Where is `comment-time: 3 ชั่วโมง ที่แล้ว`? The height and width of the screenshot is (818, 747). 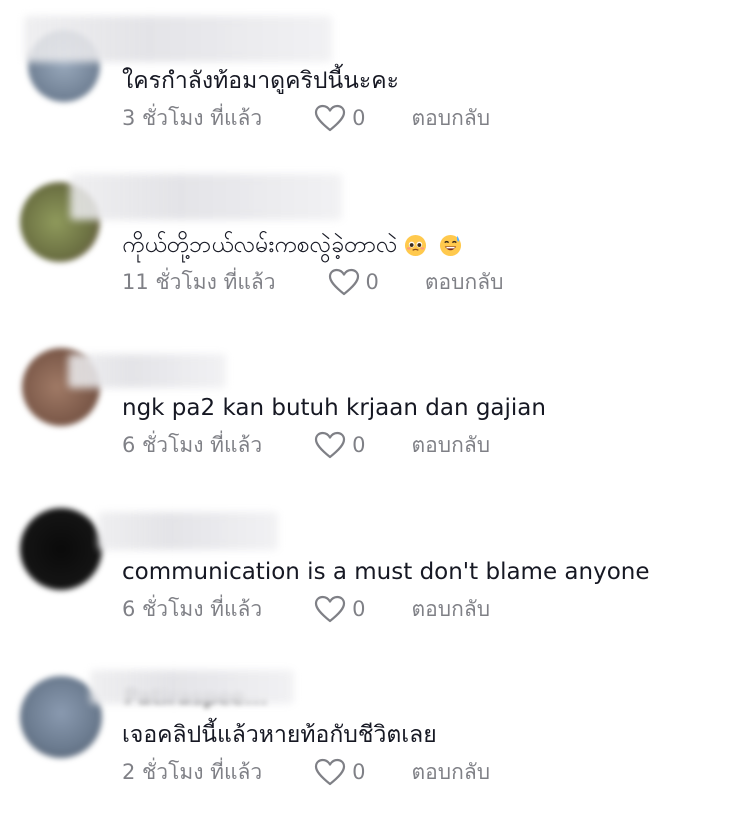 comment-time: 3 ชั่วโมง ที่แล้ว is located at coordinates (192, 118).